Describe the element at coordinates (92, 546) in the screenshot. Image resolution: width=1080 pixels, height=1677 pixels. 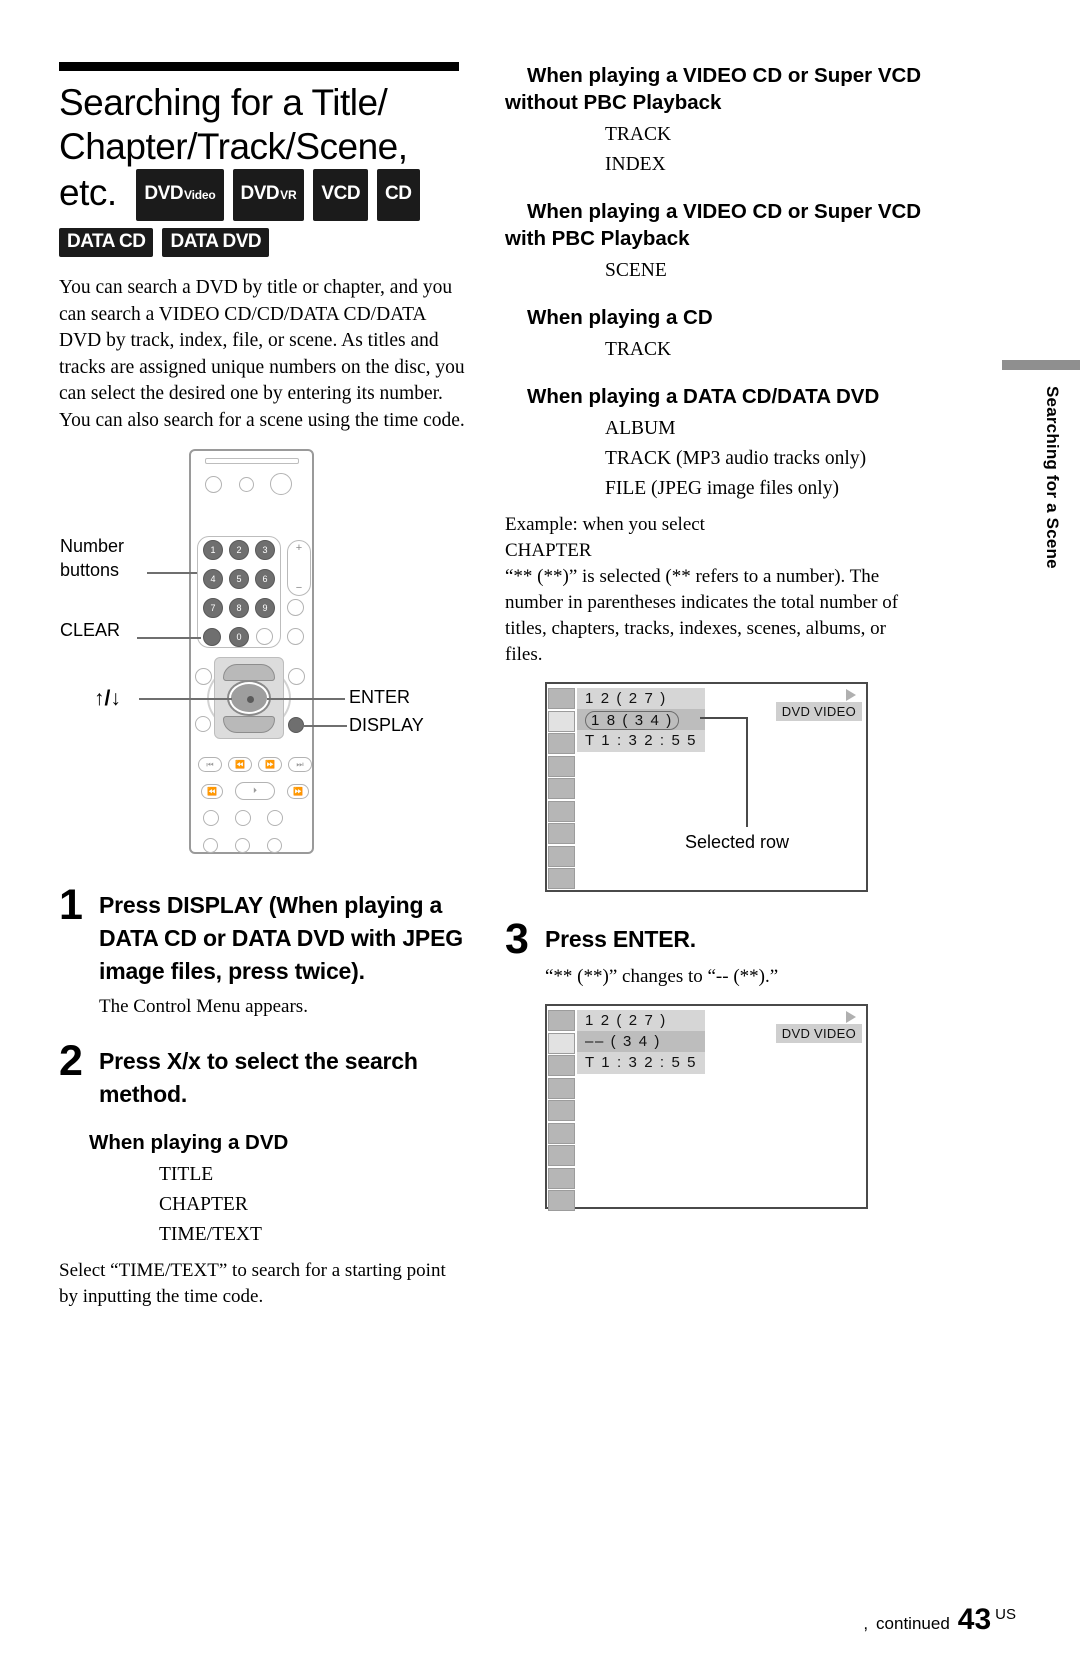
I see `label-number-buttons-line1: Number` at that location.